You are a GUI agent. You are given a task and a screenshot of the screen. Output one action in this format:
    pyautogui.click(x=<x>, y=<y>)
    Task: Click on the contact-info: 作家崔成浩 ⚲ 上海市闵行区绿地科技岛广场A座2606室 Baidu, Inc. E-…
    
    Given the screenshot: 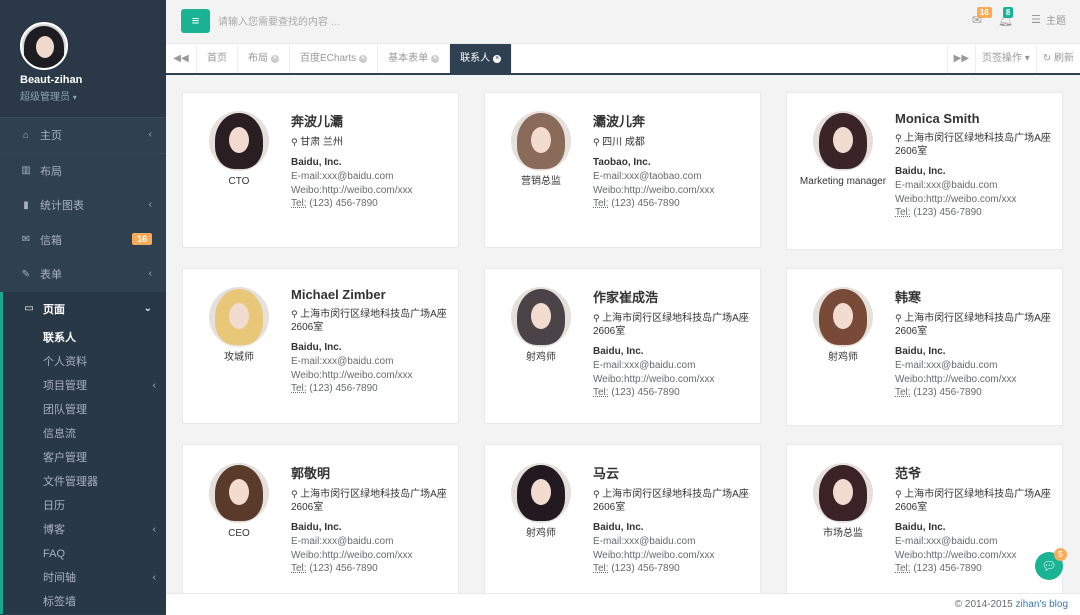 What is the action you would take?
    pyautogui.click(x=673, y=343)
    